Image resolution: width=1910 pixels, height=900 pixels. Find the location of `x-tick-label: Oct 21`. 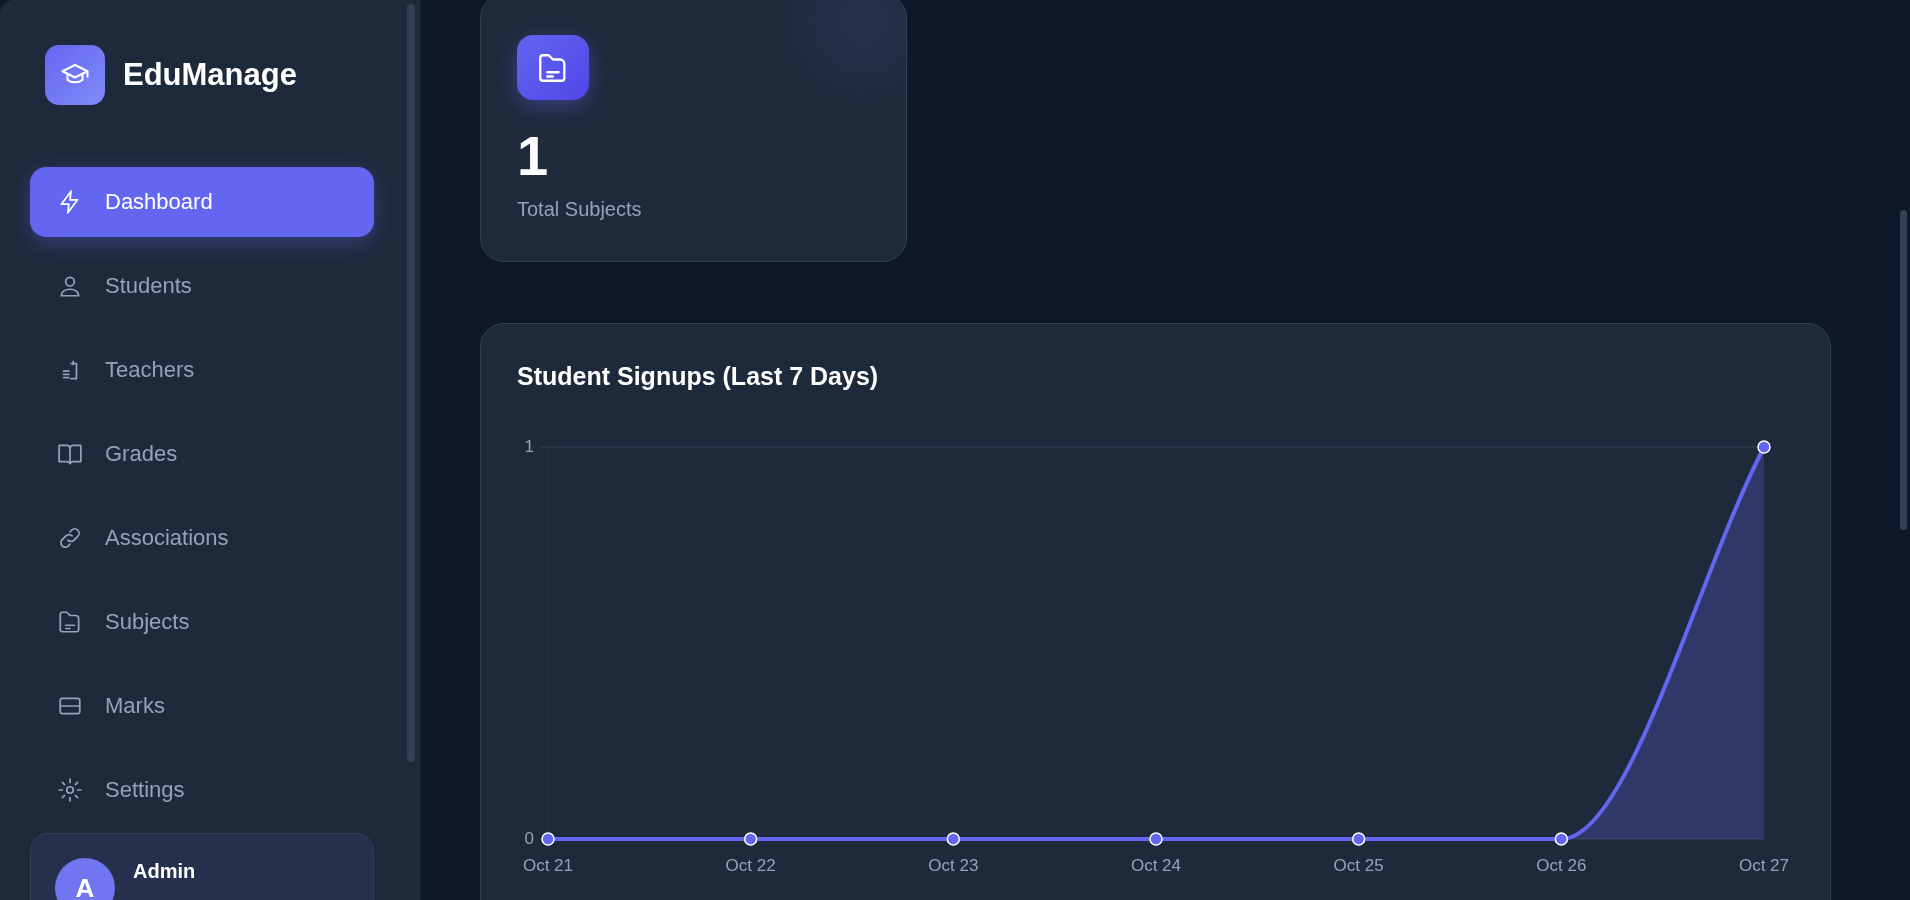

x-tick-label: Oct 21 is located at coordinates (548, 865).